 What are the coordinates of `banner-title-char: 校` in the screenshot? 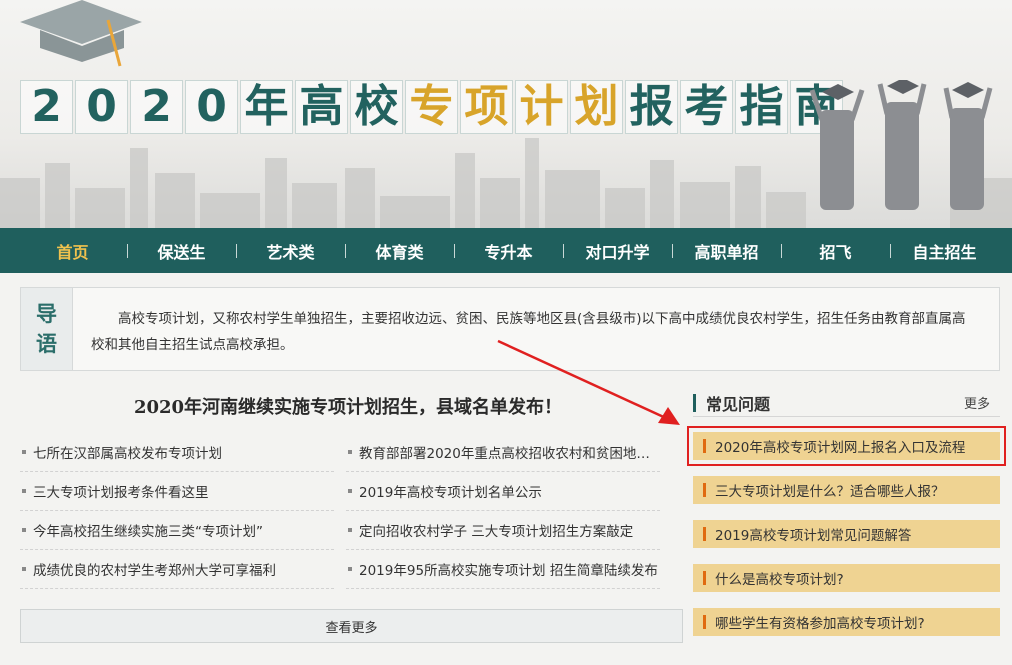 It's located at (376, 107).